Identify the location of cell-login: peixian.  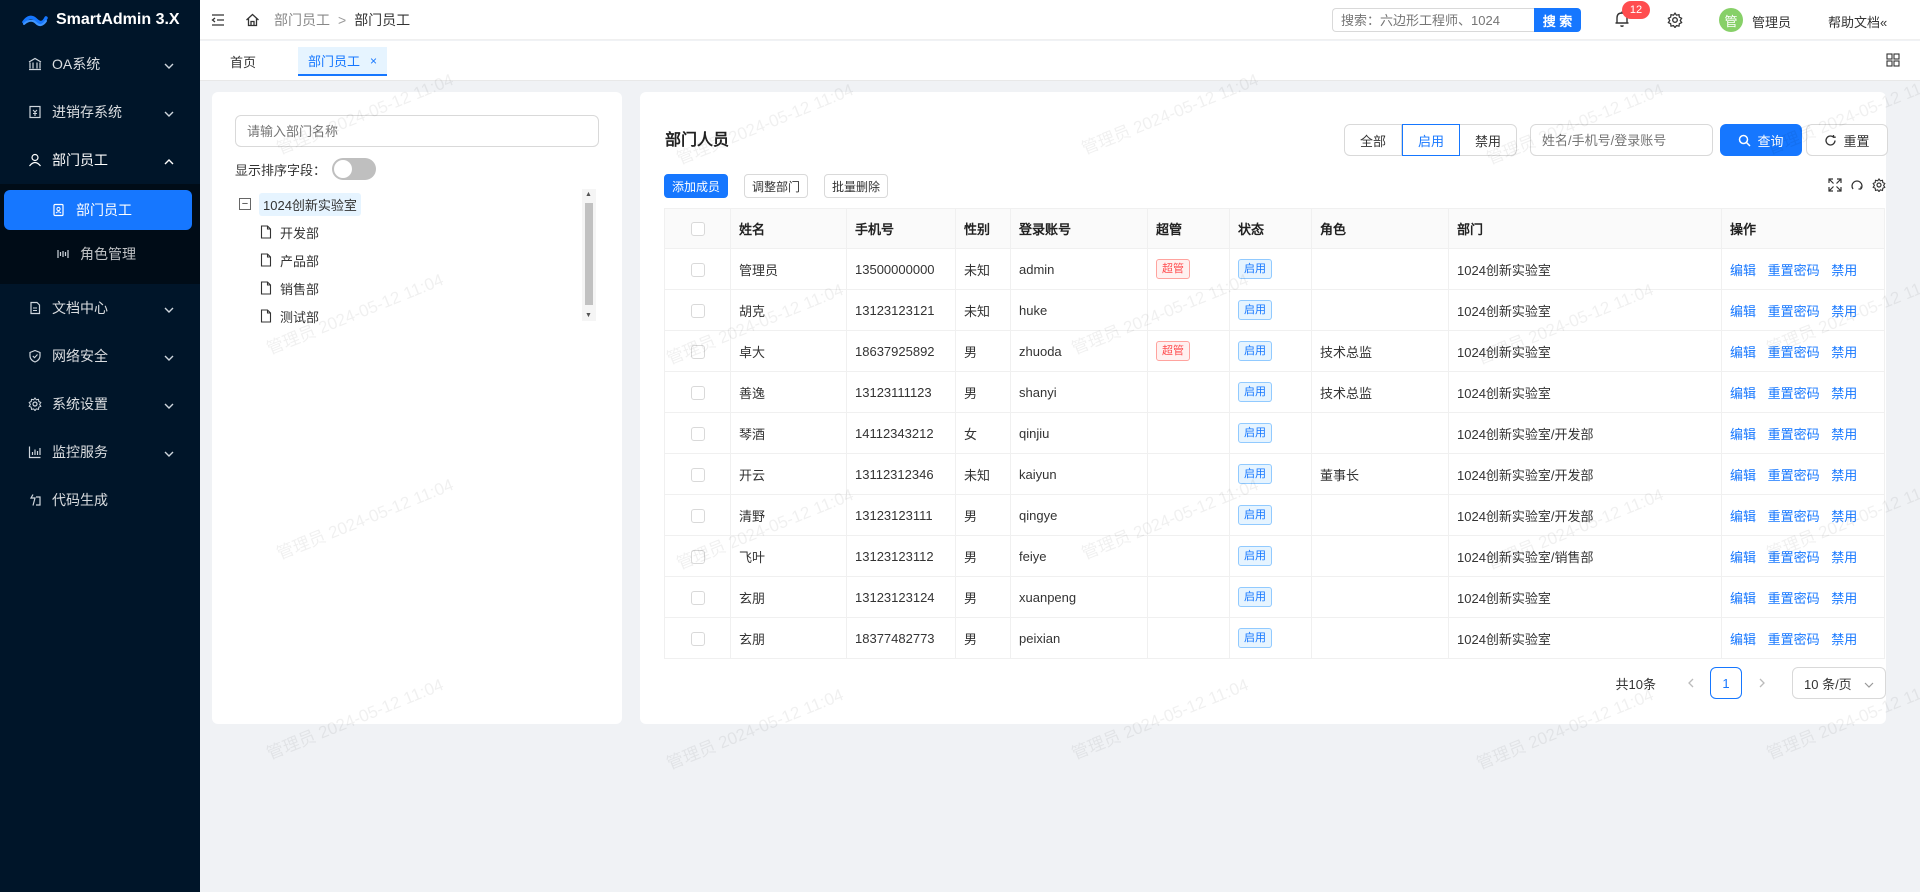
(1079, 638).